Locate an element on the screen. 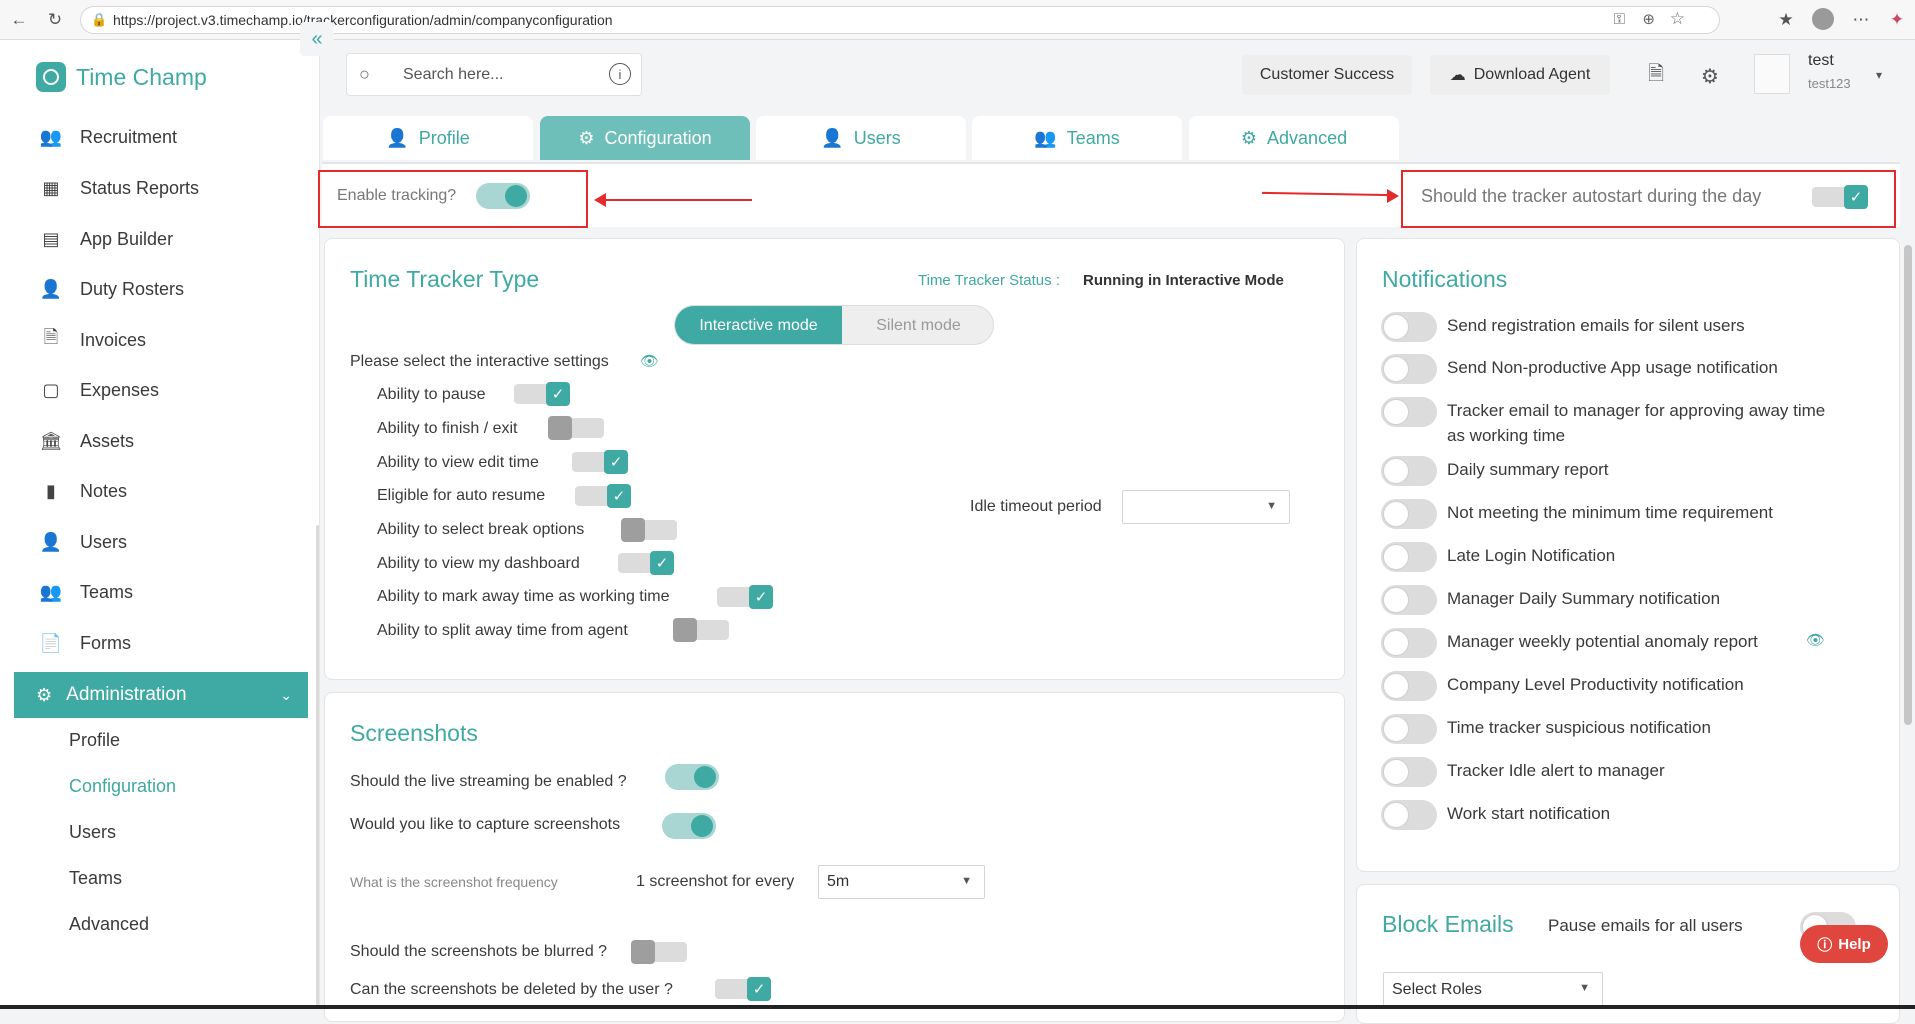 The width and height of the screenshot is (1915, 1024). search-input: ○ Search here... i is located at coordinates (494, 74).